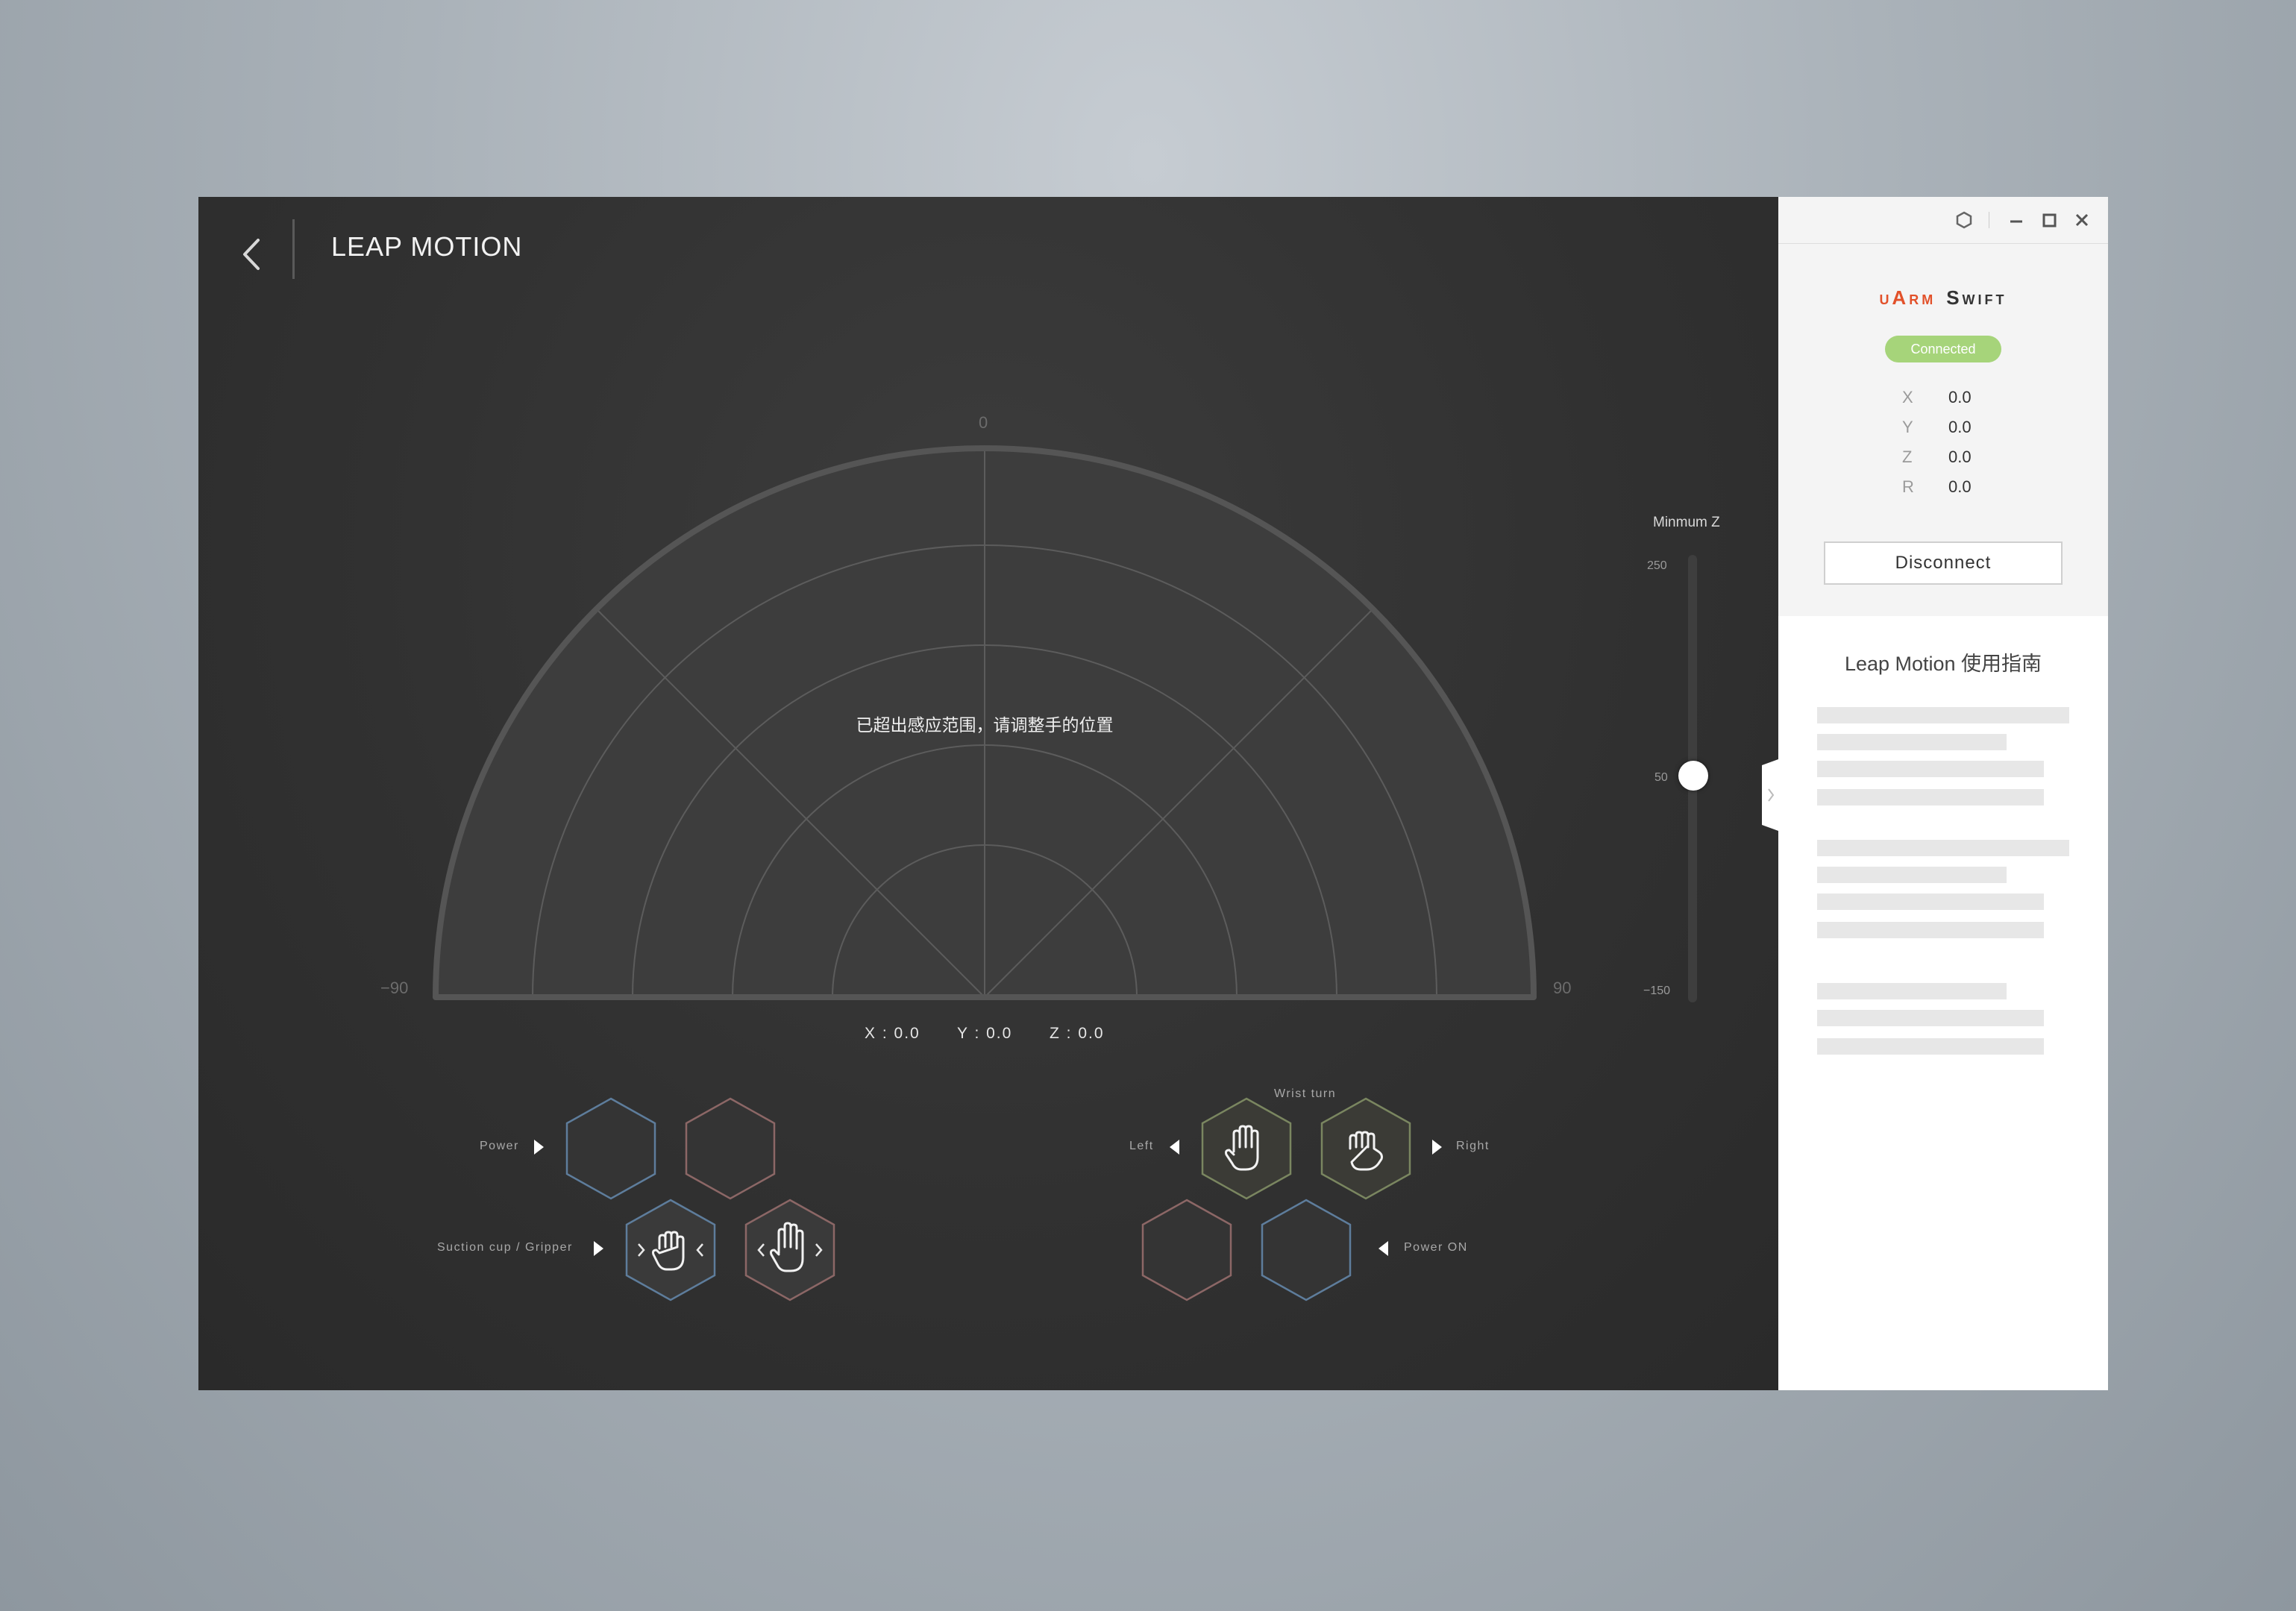 The width and height of the screenshot is (2296, 1611). Describe the element at coordinates (1976, 429) in the screenshot. I see `position-row-y: Y 0.0` at that location.